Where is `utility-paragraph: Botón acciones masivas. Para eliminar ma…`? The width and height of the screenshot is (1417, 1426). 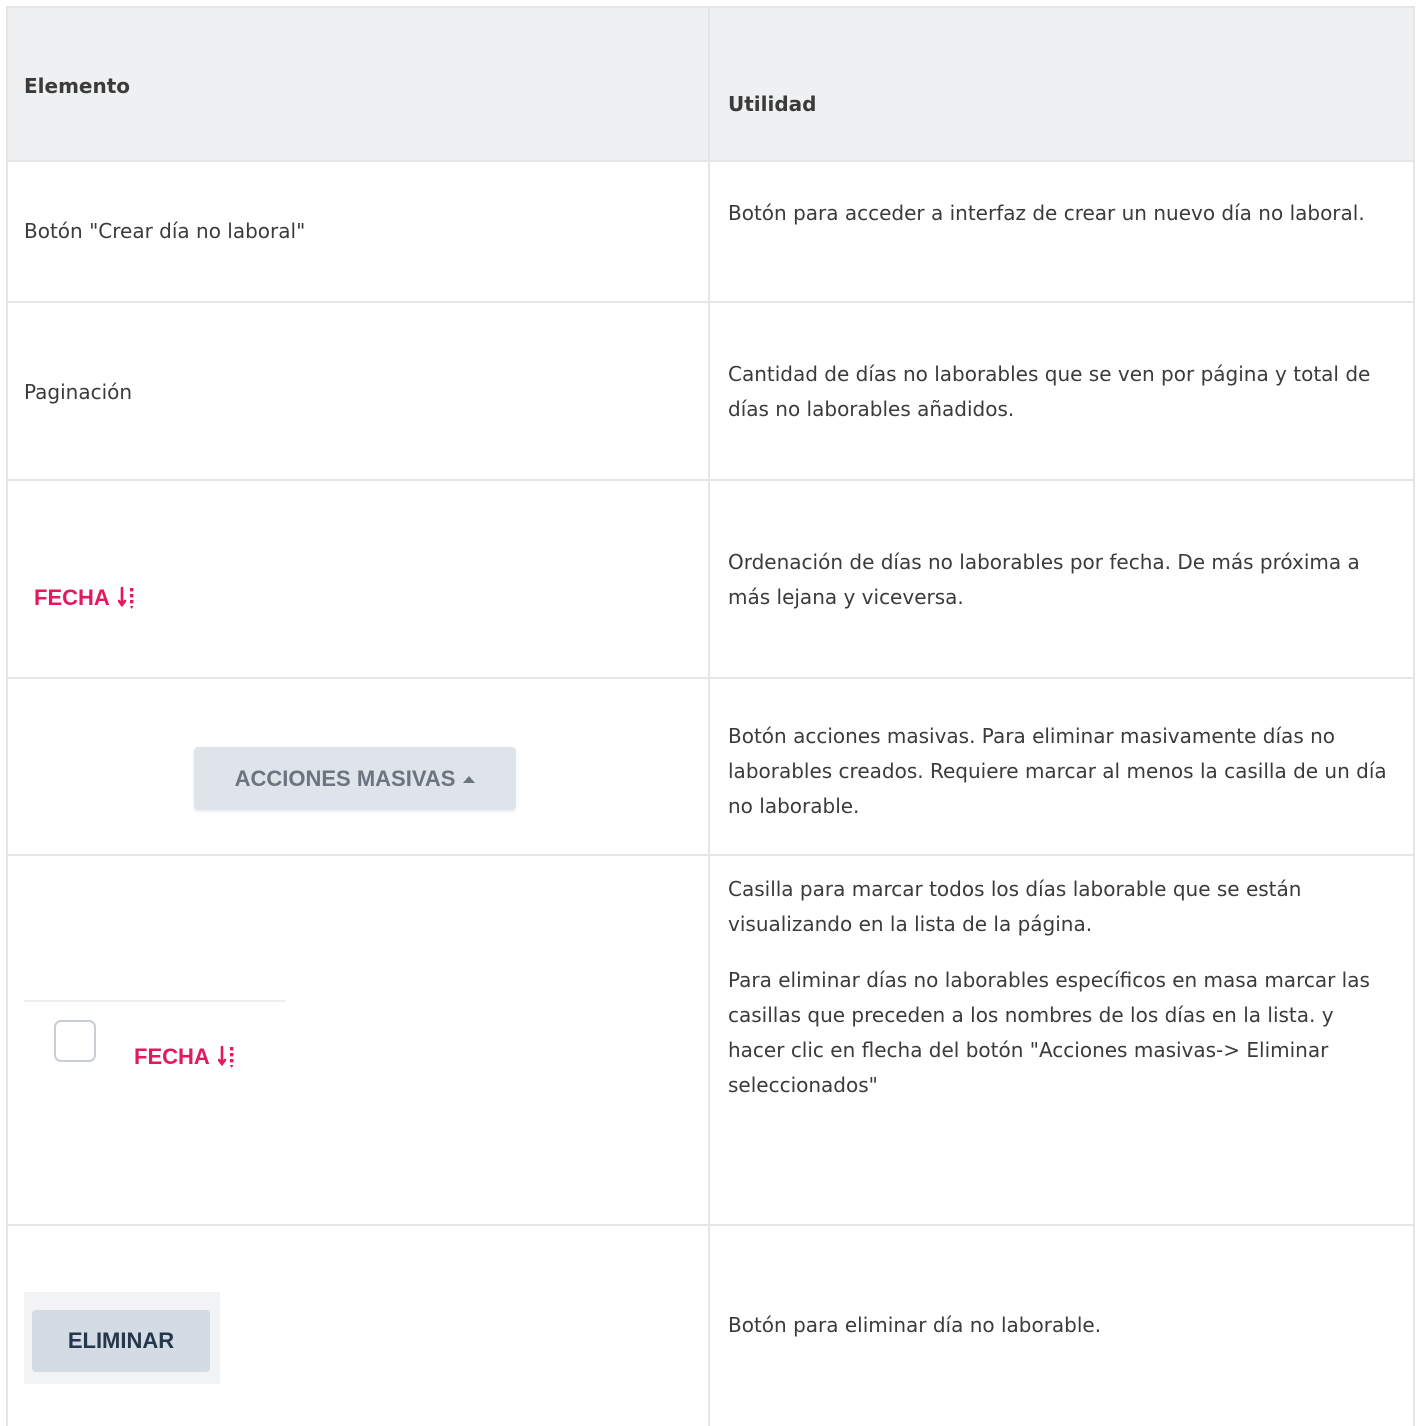 utility-paragraph: Botón acciones masivas. Para eliminar ma… is located at coordinates (1057, 771).